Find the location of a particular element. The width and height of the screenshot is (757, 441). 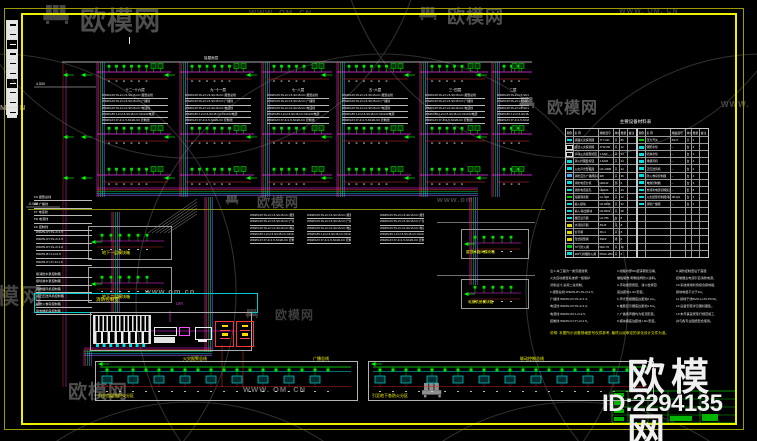

interface-module-icon is located at coordinates (184, 331).